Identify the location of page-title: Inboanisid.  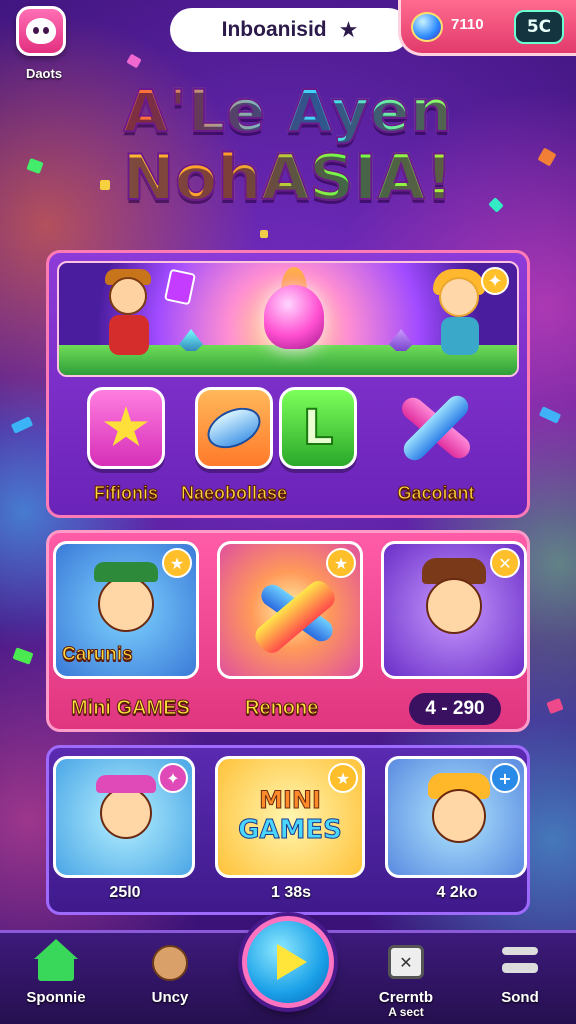
(274, 29).